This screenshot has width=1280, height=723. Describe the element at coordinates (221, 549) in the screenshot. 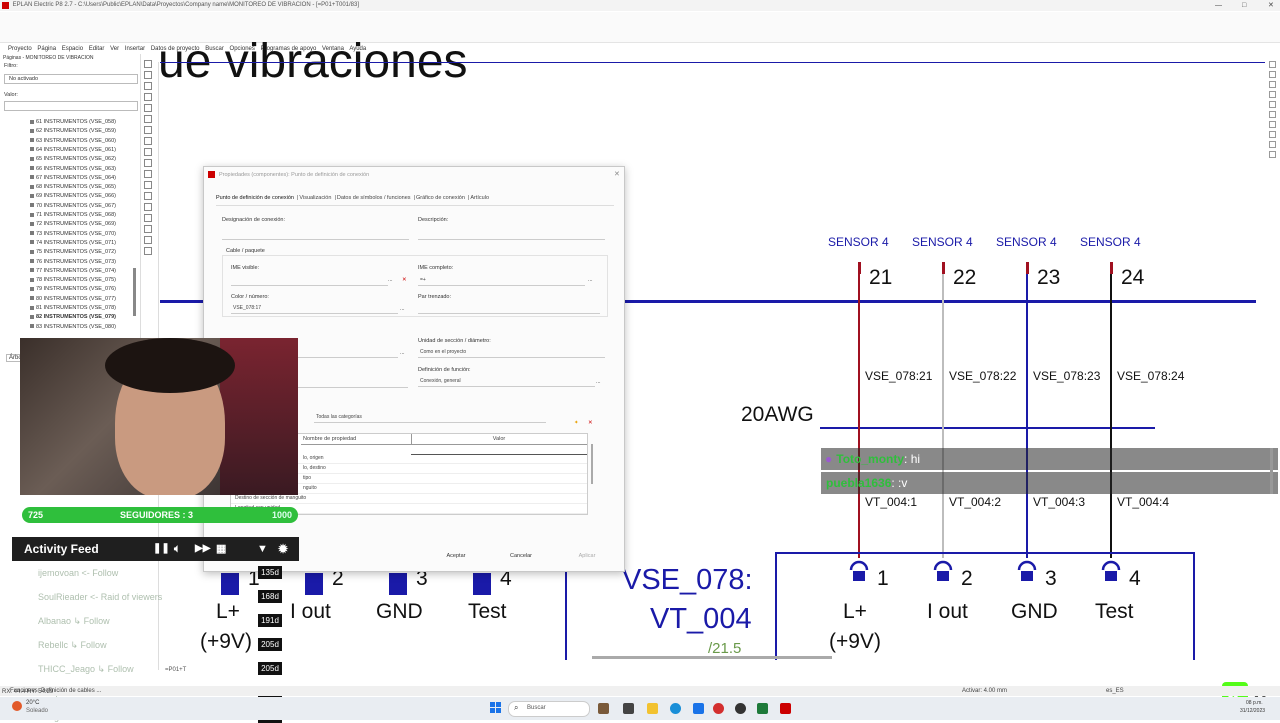

I see `trash-icon: ▦` at that location.